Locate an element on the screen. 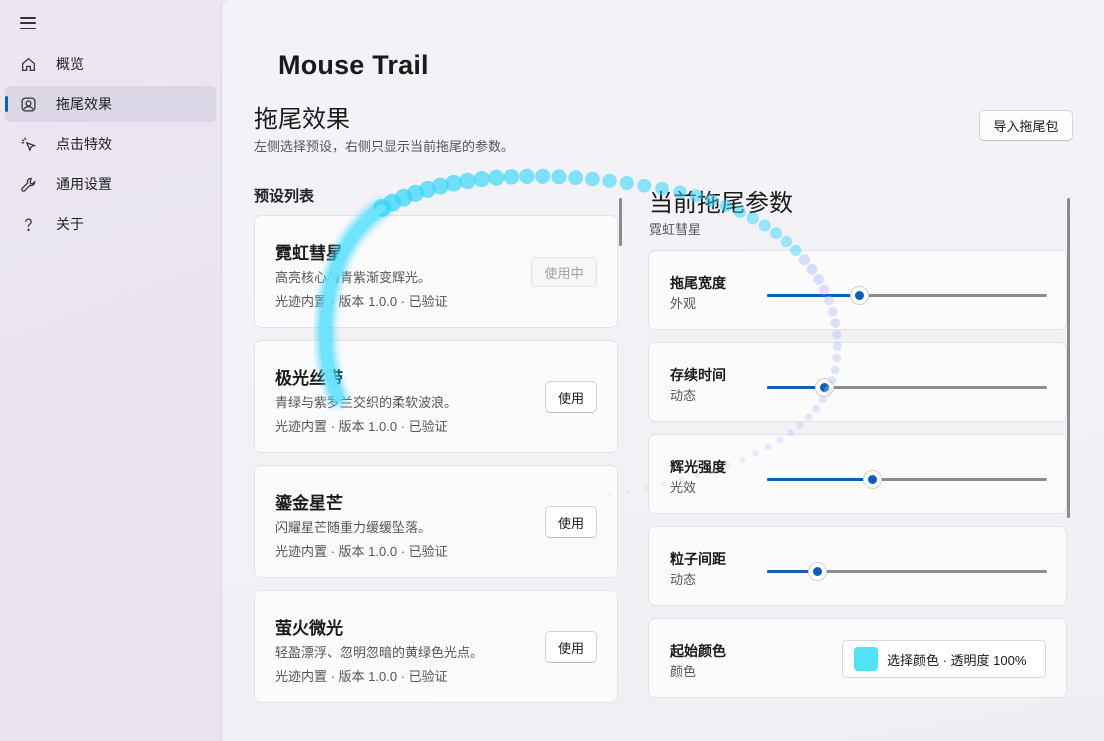 The width and height of the screenshot is (1104, 741). preset-list-scrollbar is located at coordinates (620, 222).